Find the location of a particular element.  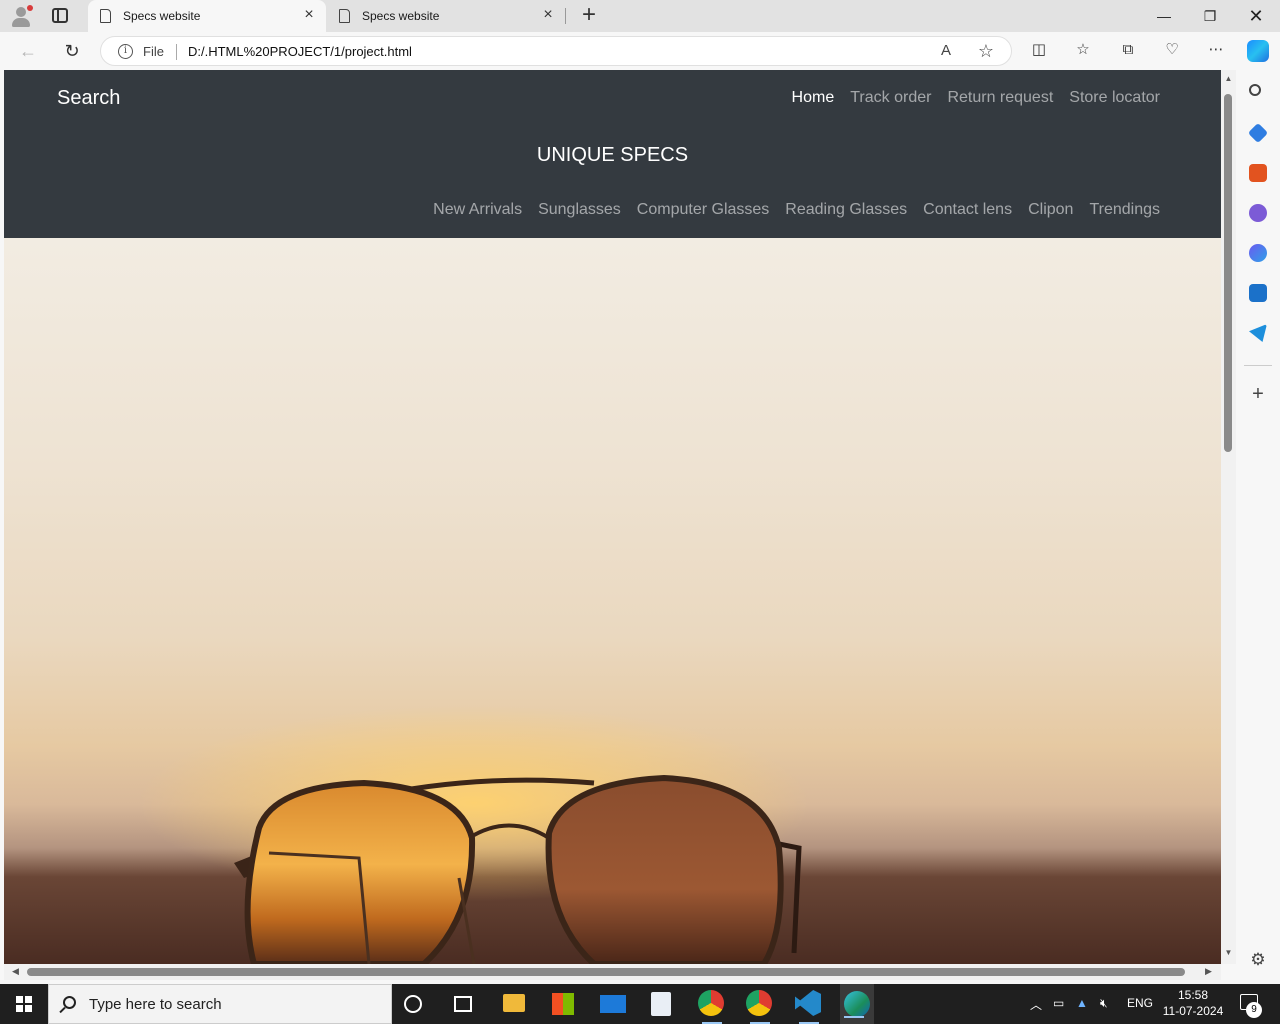

language-indicator: ENG is located at coordinates (1140, 1003).